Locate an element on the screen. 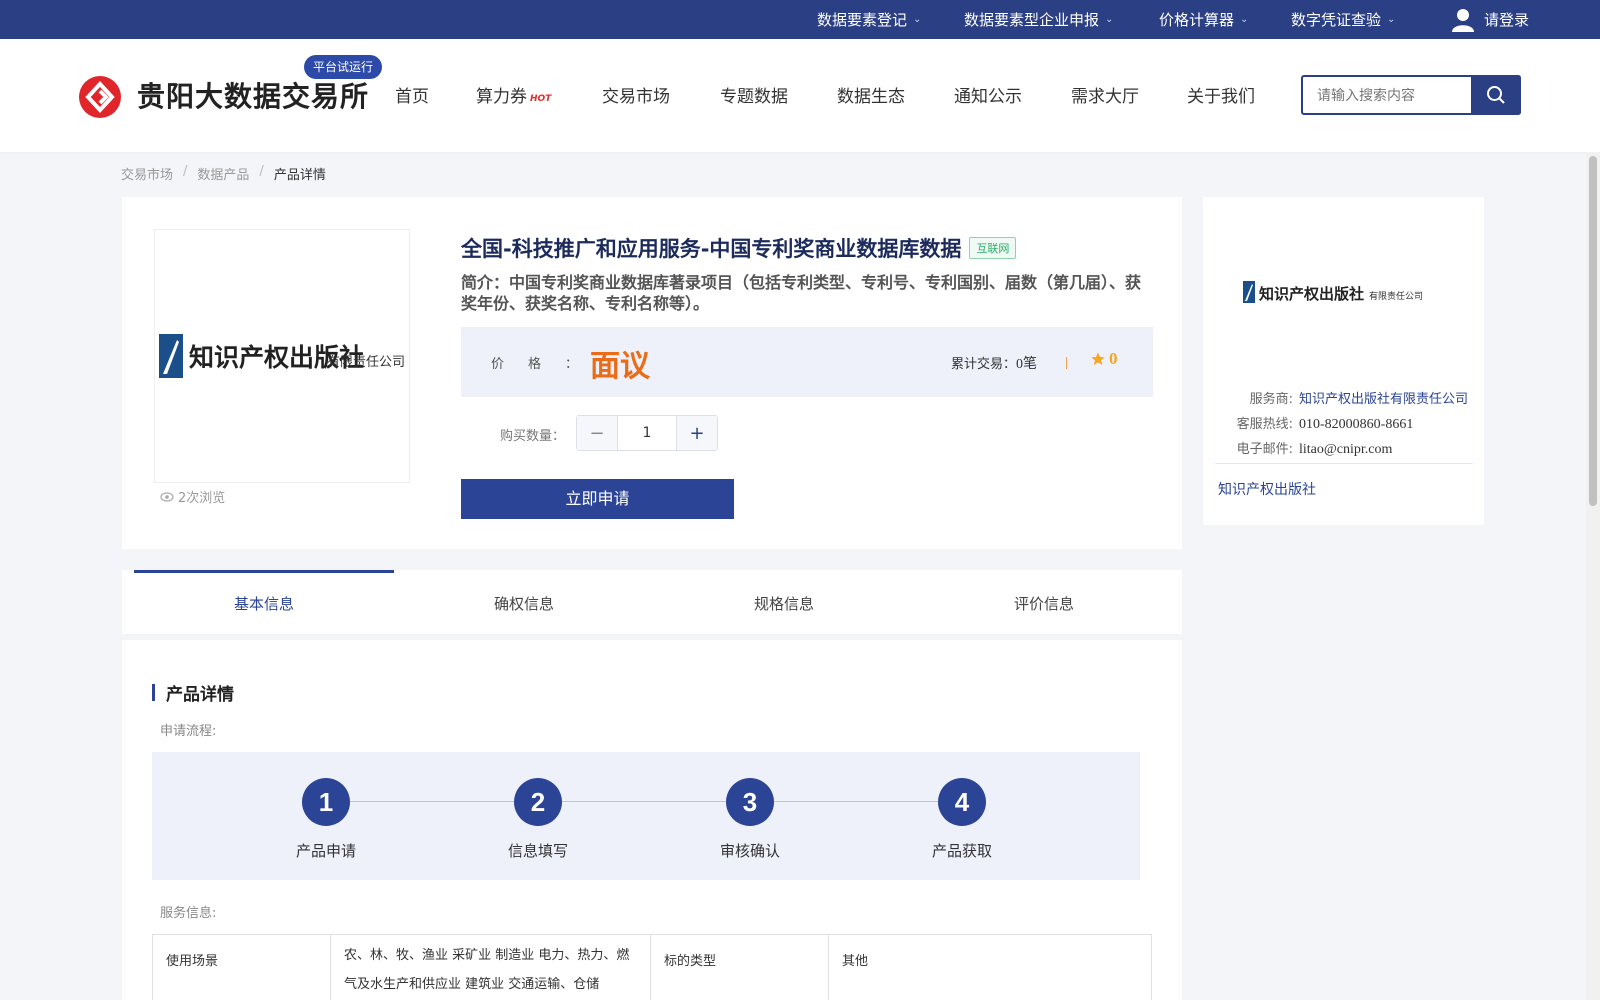  product-title: 全国-科技推广和应用服务-中国专利奖商业数据库数据 互联网 is located at coordinates (739, 248).